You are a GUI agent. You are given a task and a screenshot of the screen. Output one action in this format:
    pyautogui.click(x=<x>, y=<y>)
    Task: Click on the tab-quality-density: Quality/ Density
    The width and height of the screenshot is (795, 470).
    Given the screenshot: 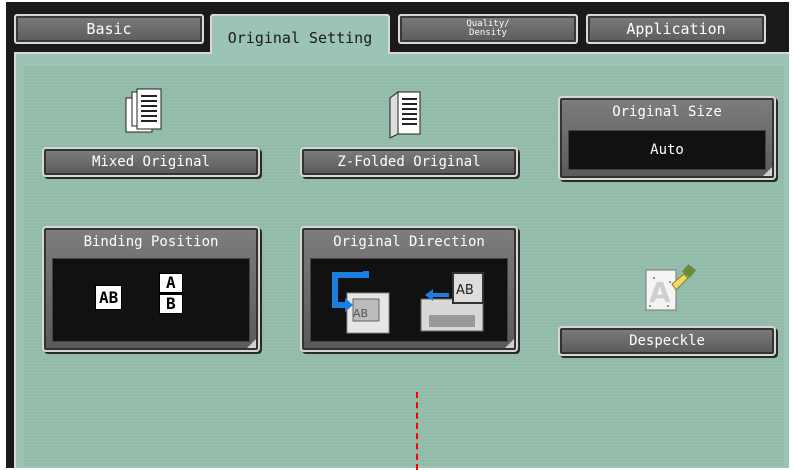 What is the action you would take?
    pyautogui.click(x=488, y=29)
    